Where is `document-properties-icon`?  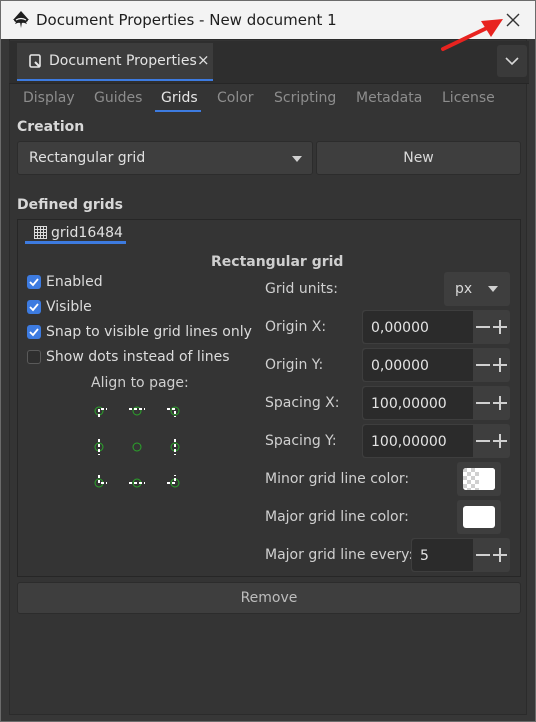 document-properties-icon is located at coordinates (35, 61).